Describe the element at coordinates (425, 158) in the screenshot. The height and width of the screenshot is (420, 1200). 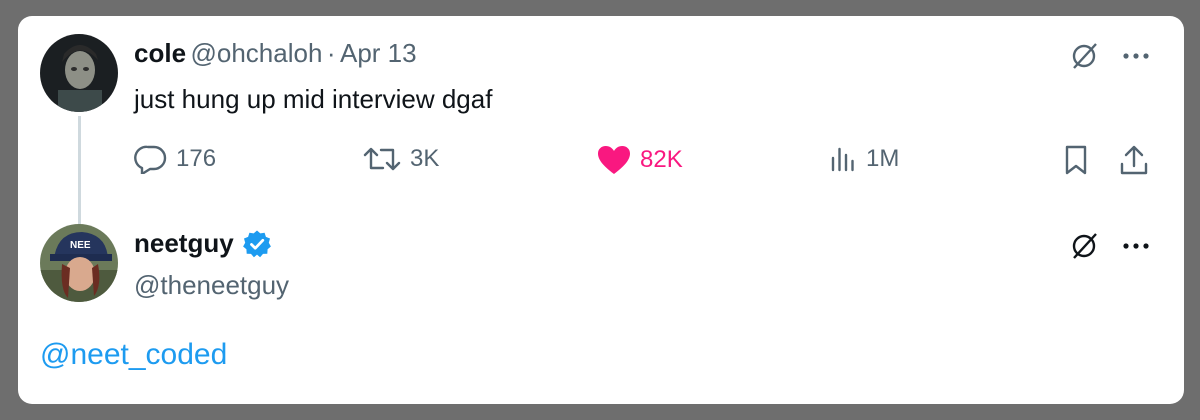
I see `retweet-count: 3K` at that location.